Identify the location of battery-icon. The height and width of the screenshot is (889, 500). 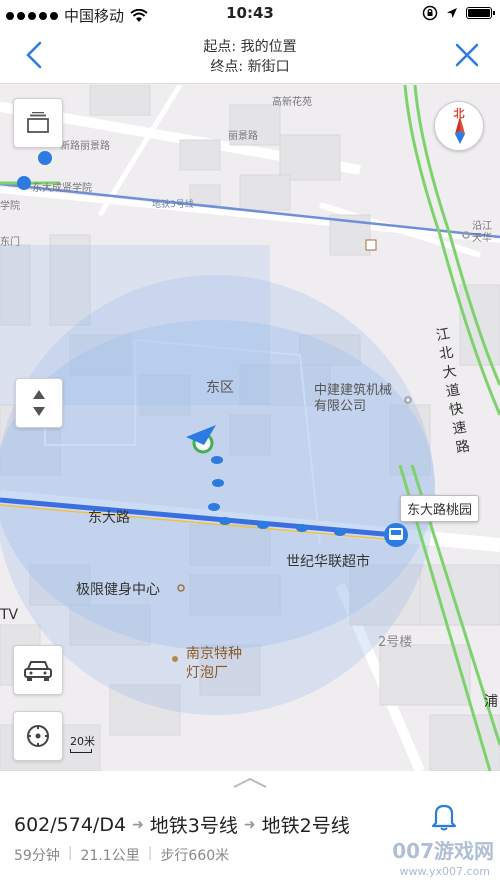
(480, 13).